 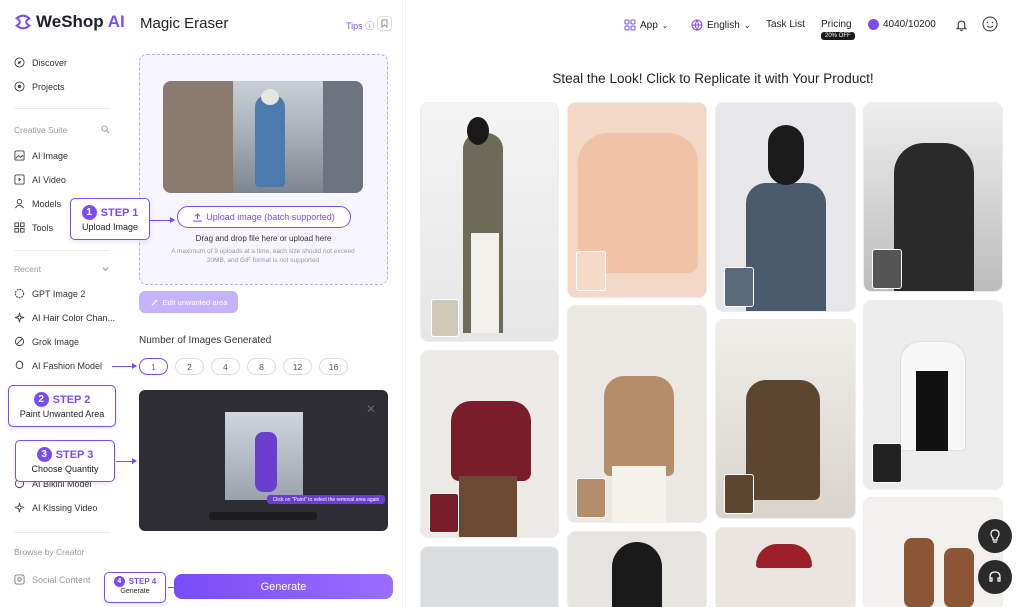 I want to click on step-title: STEP 4, so click(x=142, y=581).